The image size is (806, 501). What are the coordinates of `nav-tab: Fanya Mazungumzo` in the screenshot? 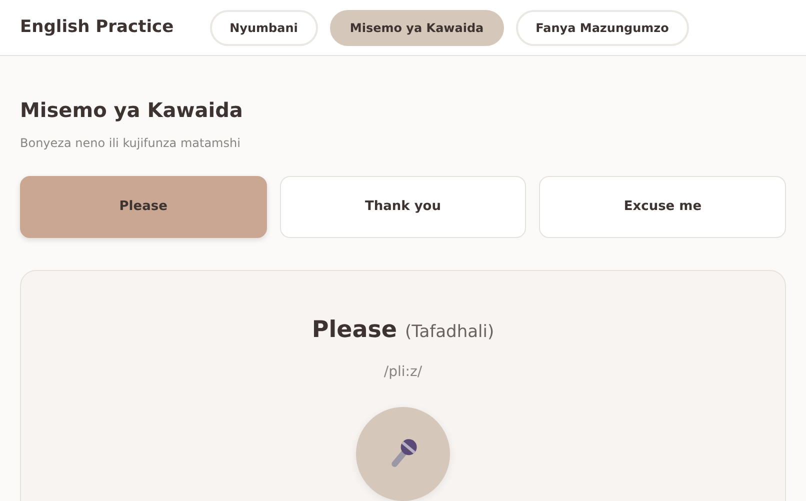 It's located at (602, 28).